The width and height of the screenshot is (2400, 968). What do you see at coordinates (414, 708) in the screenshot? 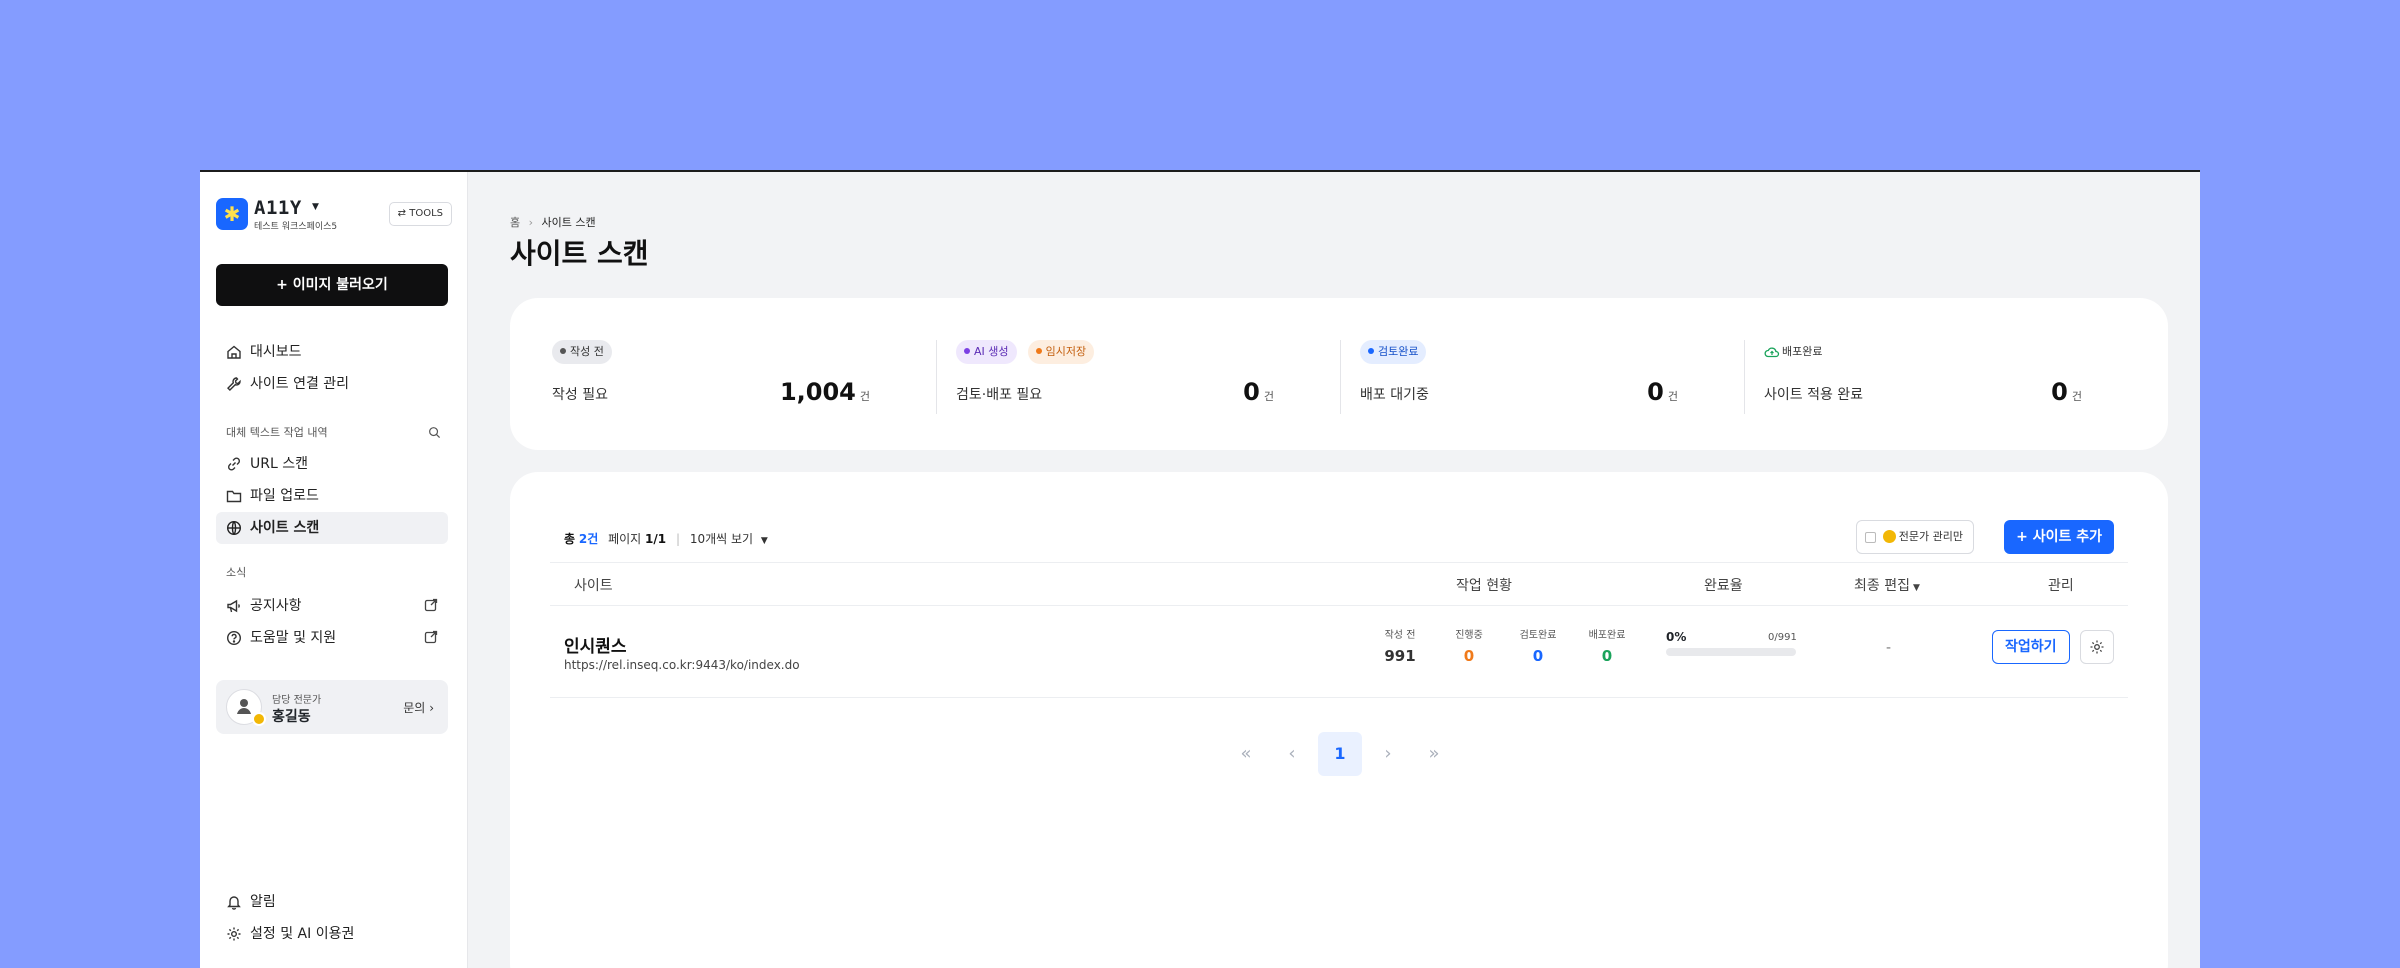
I see `contact-label: 문의` at bounding box center [414, 708].